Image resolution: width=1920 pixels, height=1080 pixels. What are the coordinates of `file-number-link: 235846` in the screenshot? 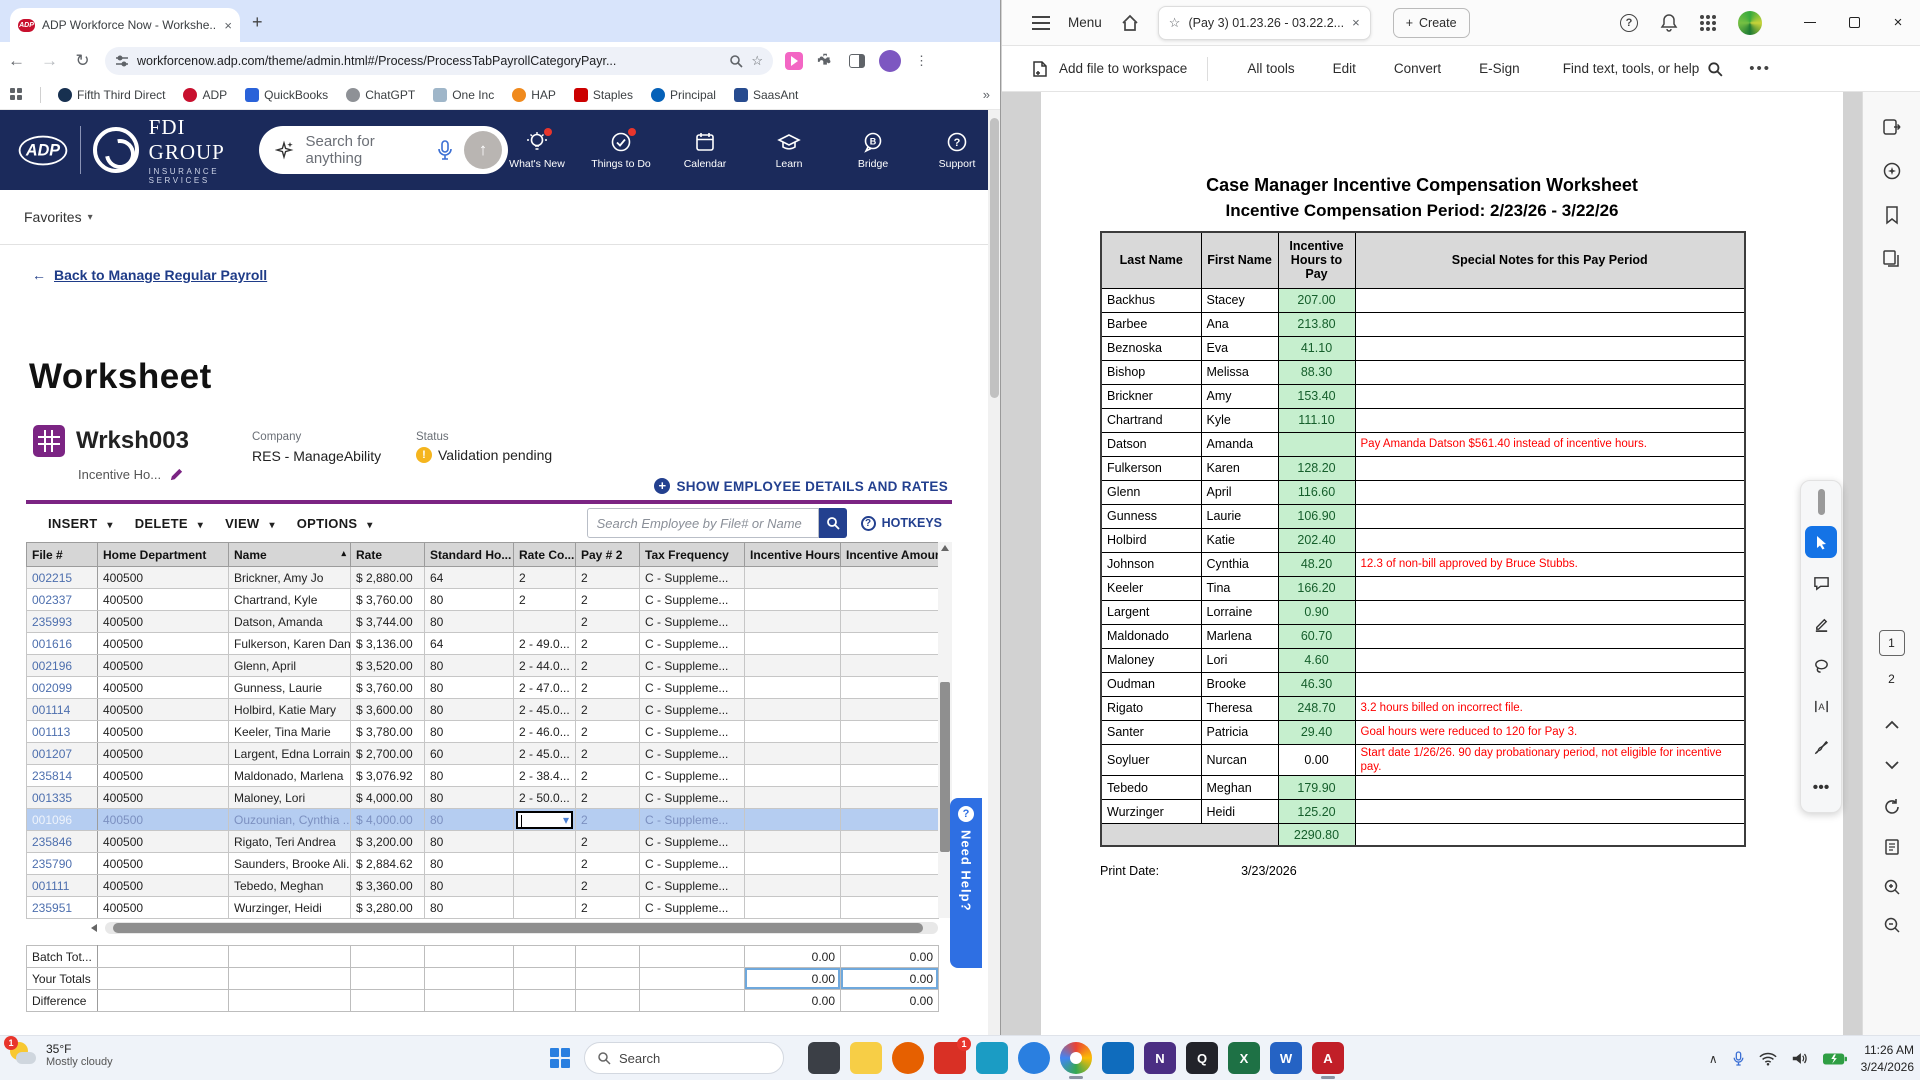 It's located at (62, 841).